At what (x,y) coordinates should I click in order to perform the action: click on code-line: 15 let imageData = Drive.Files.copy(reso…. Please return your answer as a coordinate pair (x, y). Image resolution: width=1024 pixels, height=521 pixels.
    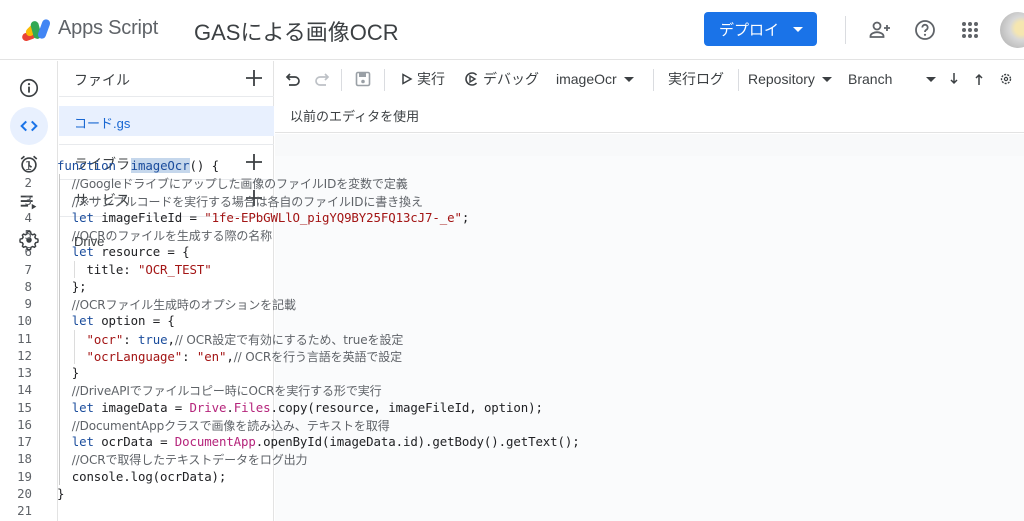
    Looking at the image, I should click on (374, 407).